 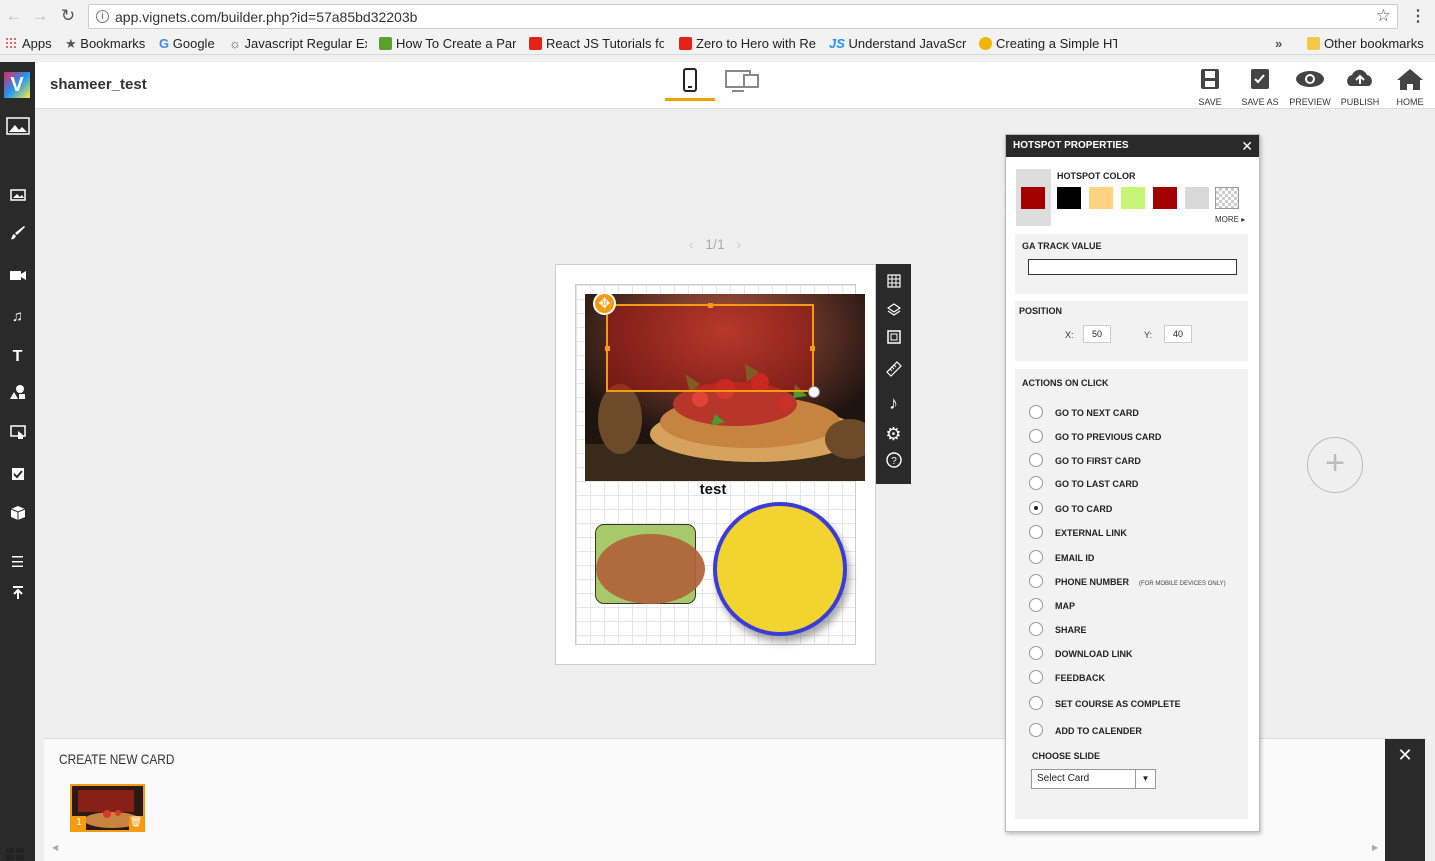 I want to click on swatch-light-orange, so click(x=1101, y=198).